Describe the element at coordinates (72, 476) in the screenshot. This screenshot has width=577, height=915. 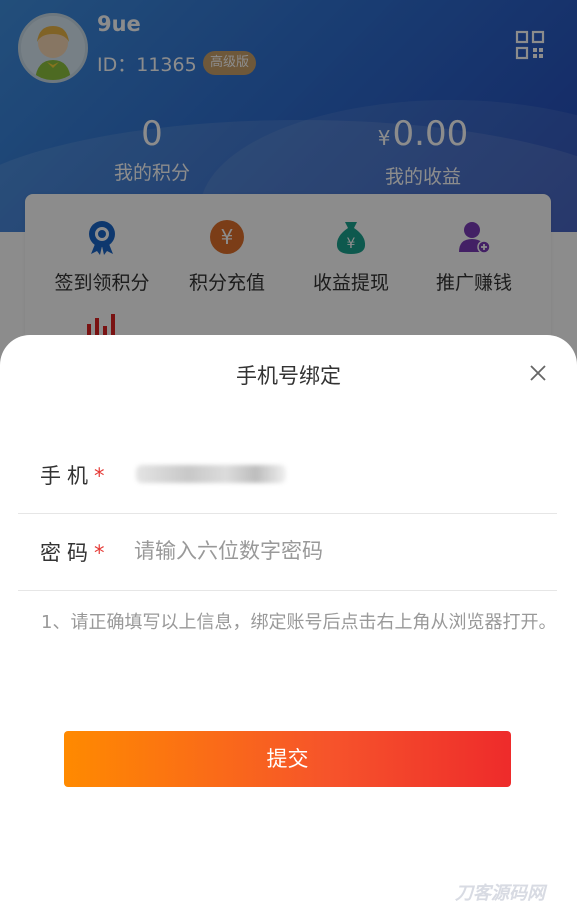
I see `phone-label: 手机*` at that location.